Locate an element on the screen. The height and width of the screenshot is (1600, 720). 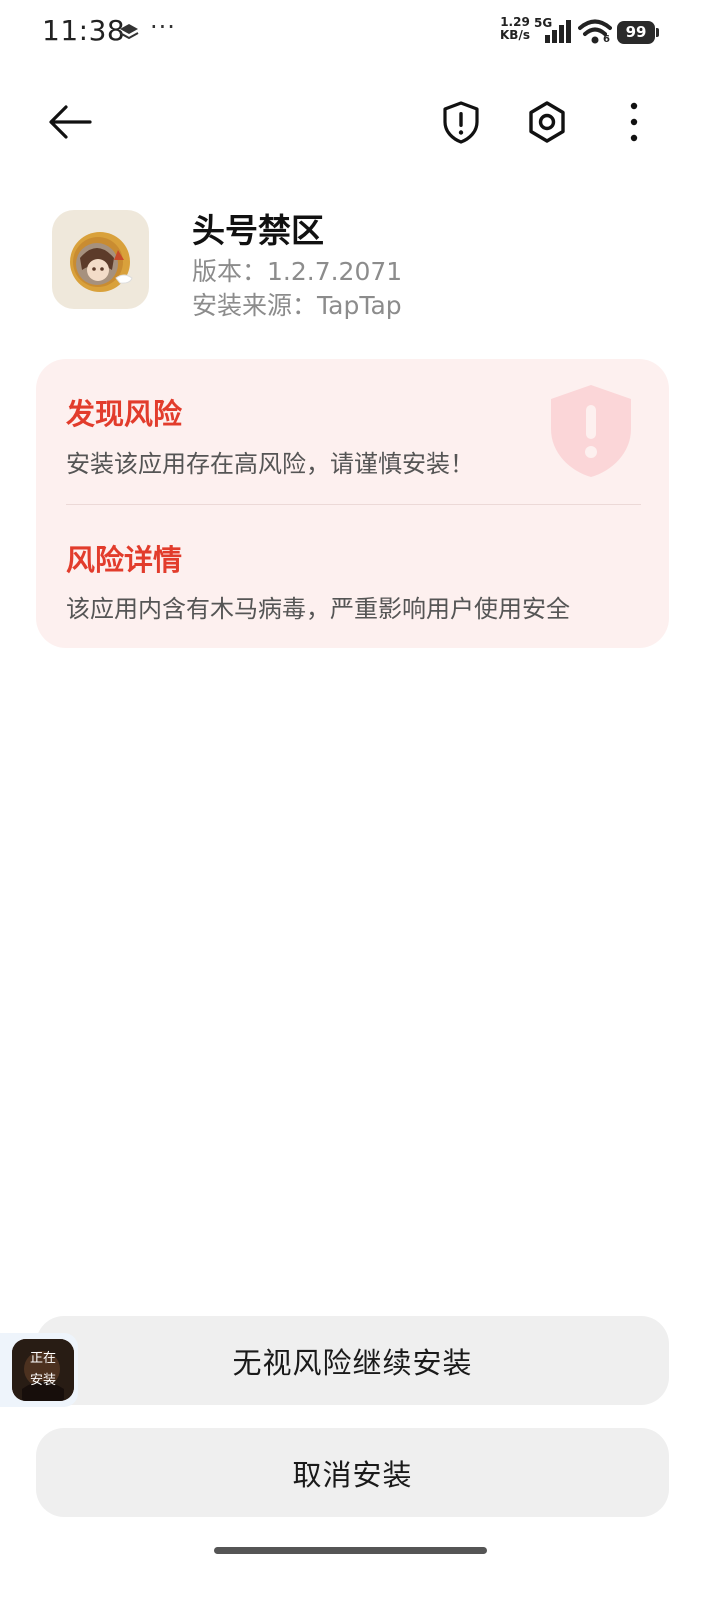
shield-exclamation-icon is located at coordinates (461, 122).